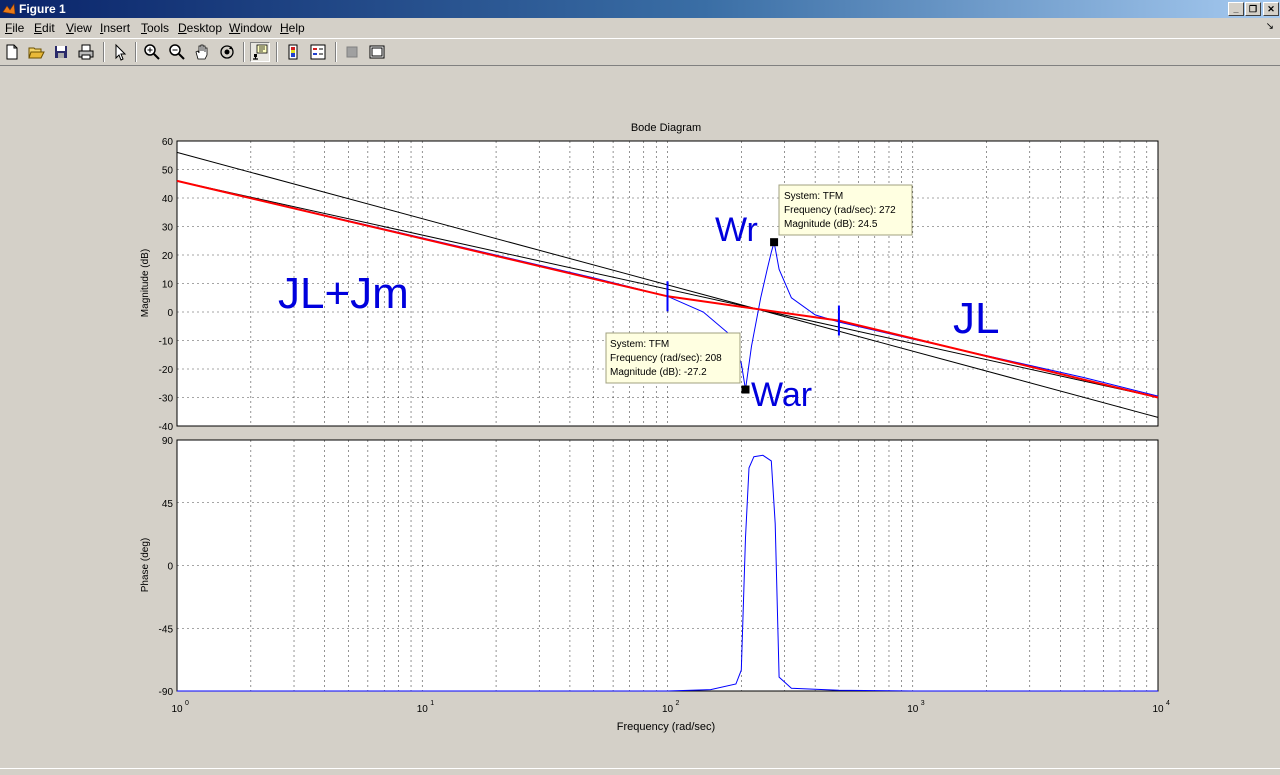  Describe the element at coordinates (1168, 703) in the screenshot. I see `x-tick-exponent: 4` at that location.